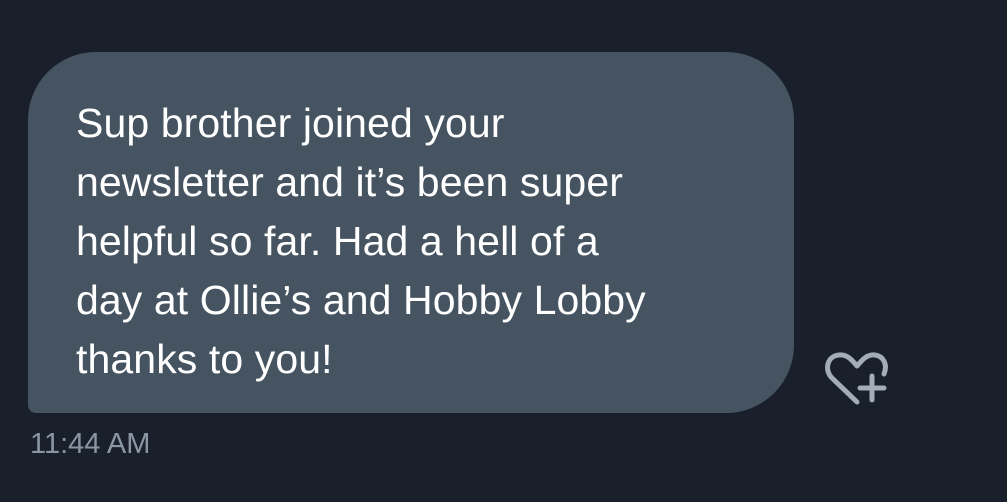 This screenshot has width=1007, height=502. Describe the element at coordinates (90, 444) in the screenshot. I see `message-timestamp: 11:44 AM` at that location.